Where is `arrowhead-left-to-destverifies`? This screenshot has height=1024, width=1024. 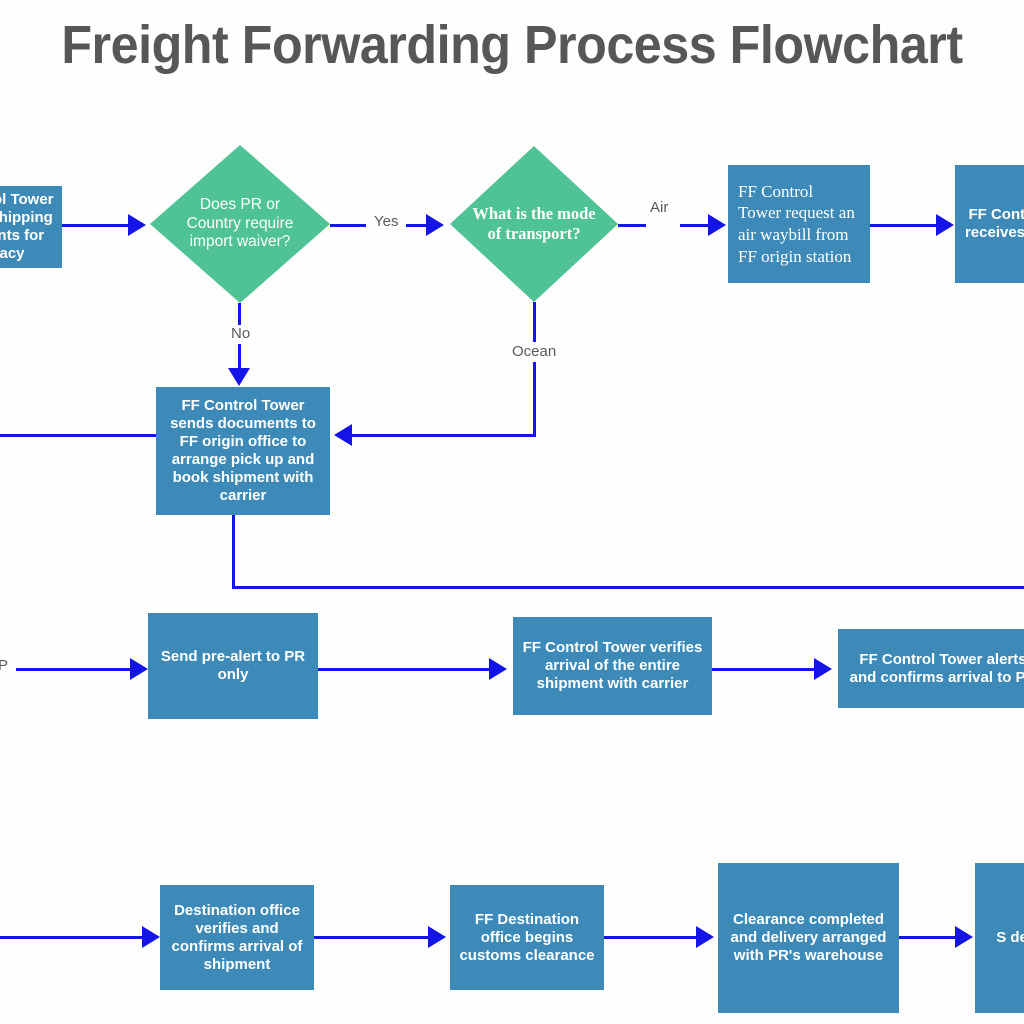
arrowhead-left-to-destverifies is located at coordinates (151, 937).